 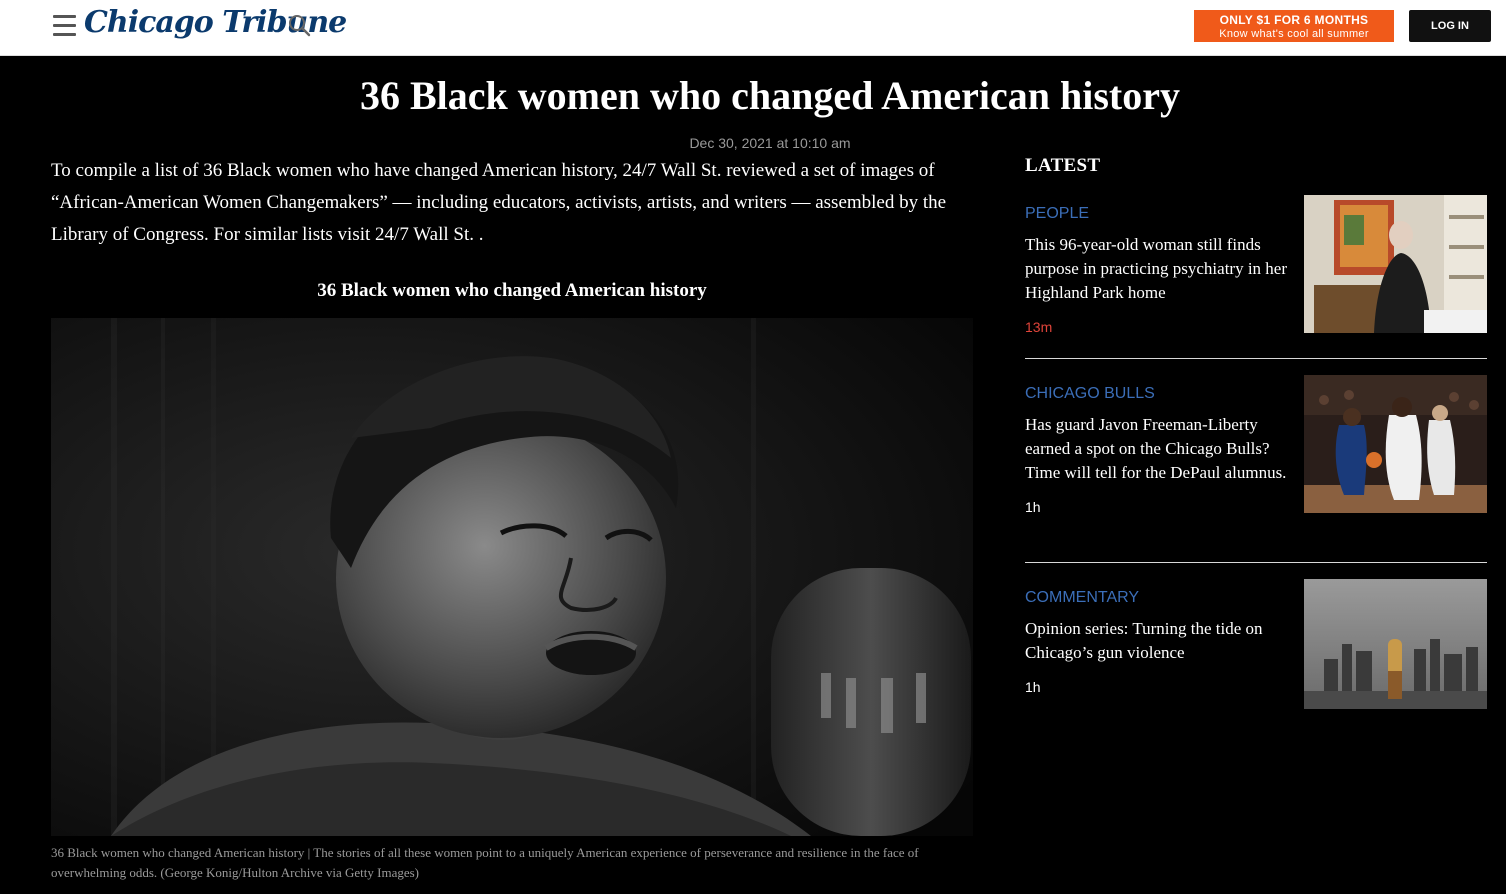 I want to click on article-date: Dec 30, 2021 at 10:10 am, so click(x=770, y=143).